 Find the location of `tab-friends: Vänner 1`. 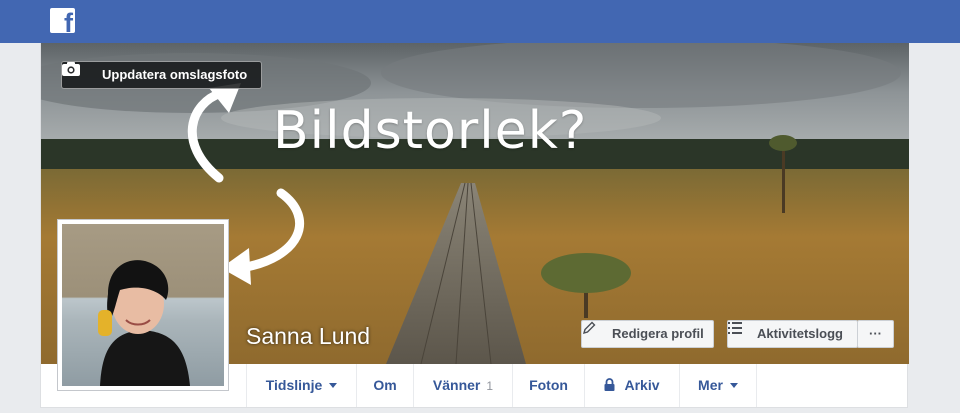

tab-friends: Vänner 1 is located at coordinates (462, 385).